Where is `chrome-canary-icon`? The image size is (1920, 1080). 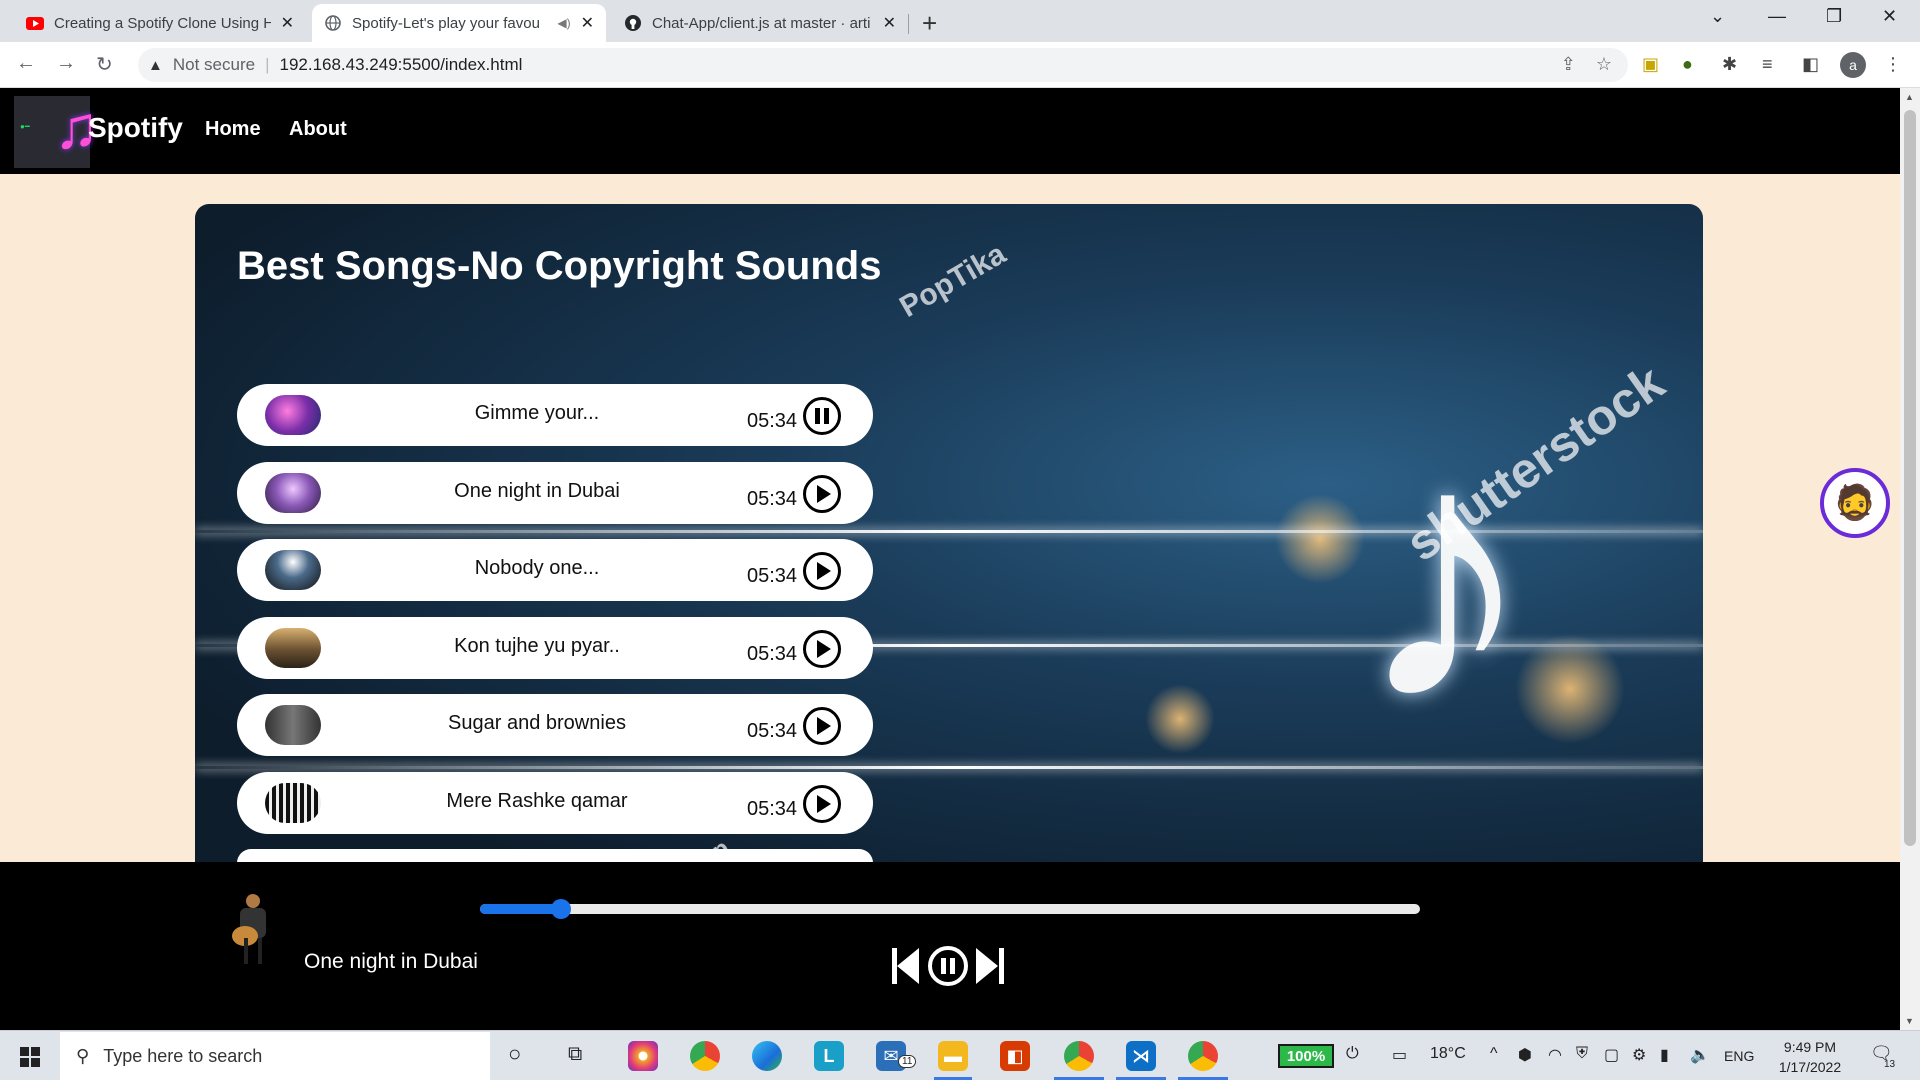 chrome-canary-icon is located at coordinates (705, 1056).